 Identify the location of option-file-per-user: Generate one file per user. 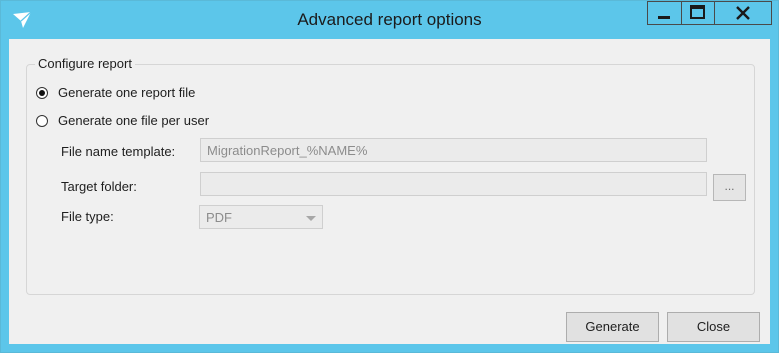
(122, 120).